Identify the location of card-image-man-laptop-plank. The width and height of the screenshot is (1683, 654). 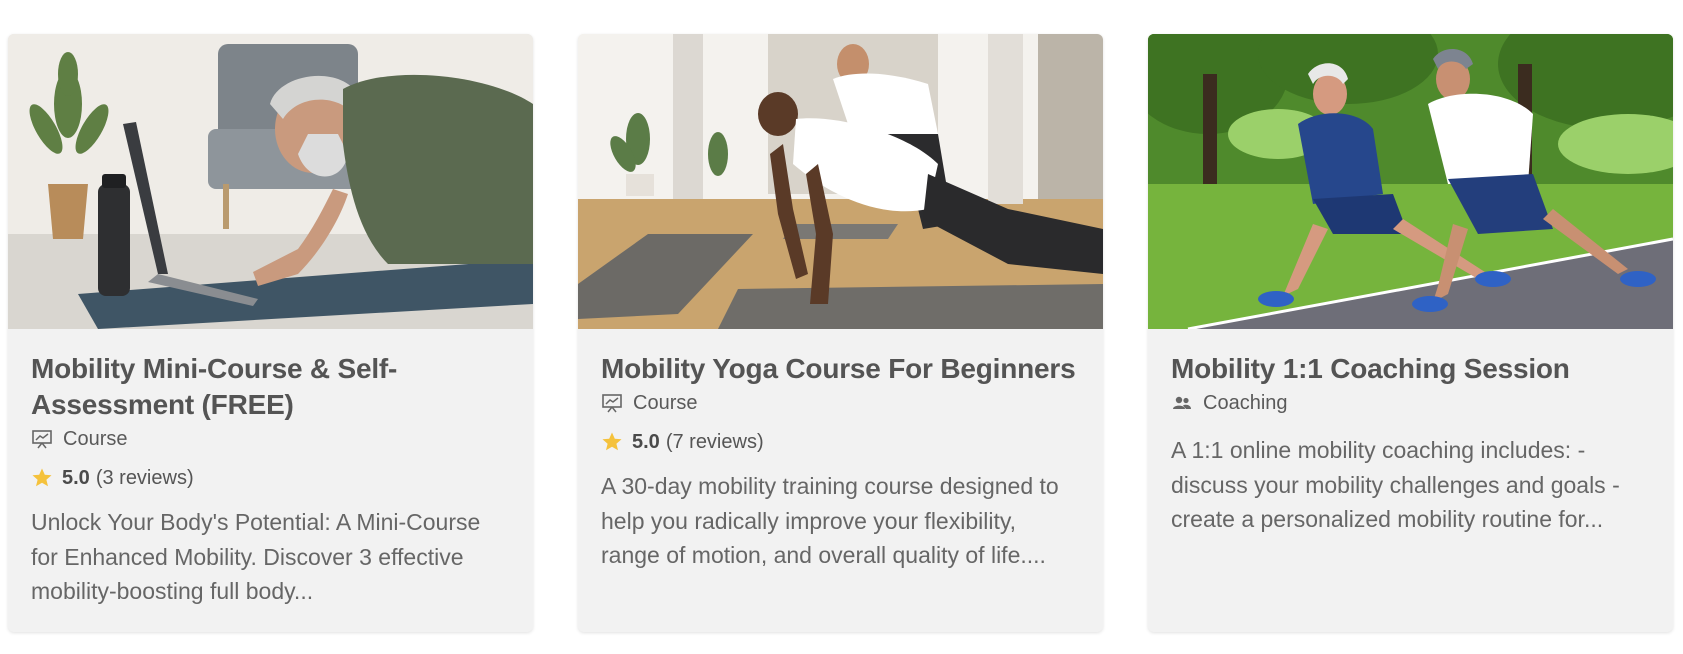
(270, 181).